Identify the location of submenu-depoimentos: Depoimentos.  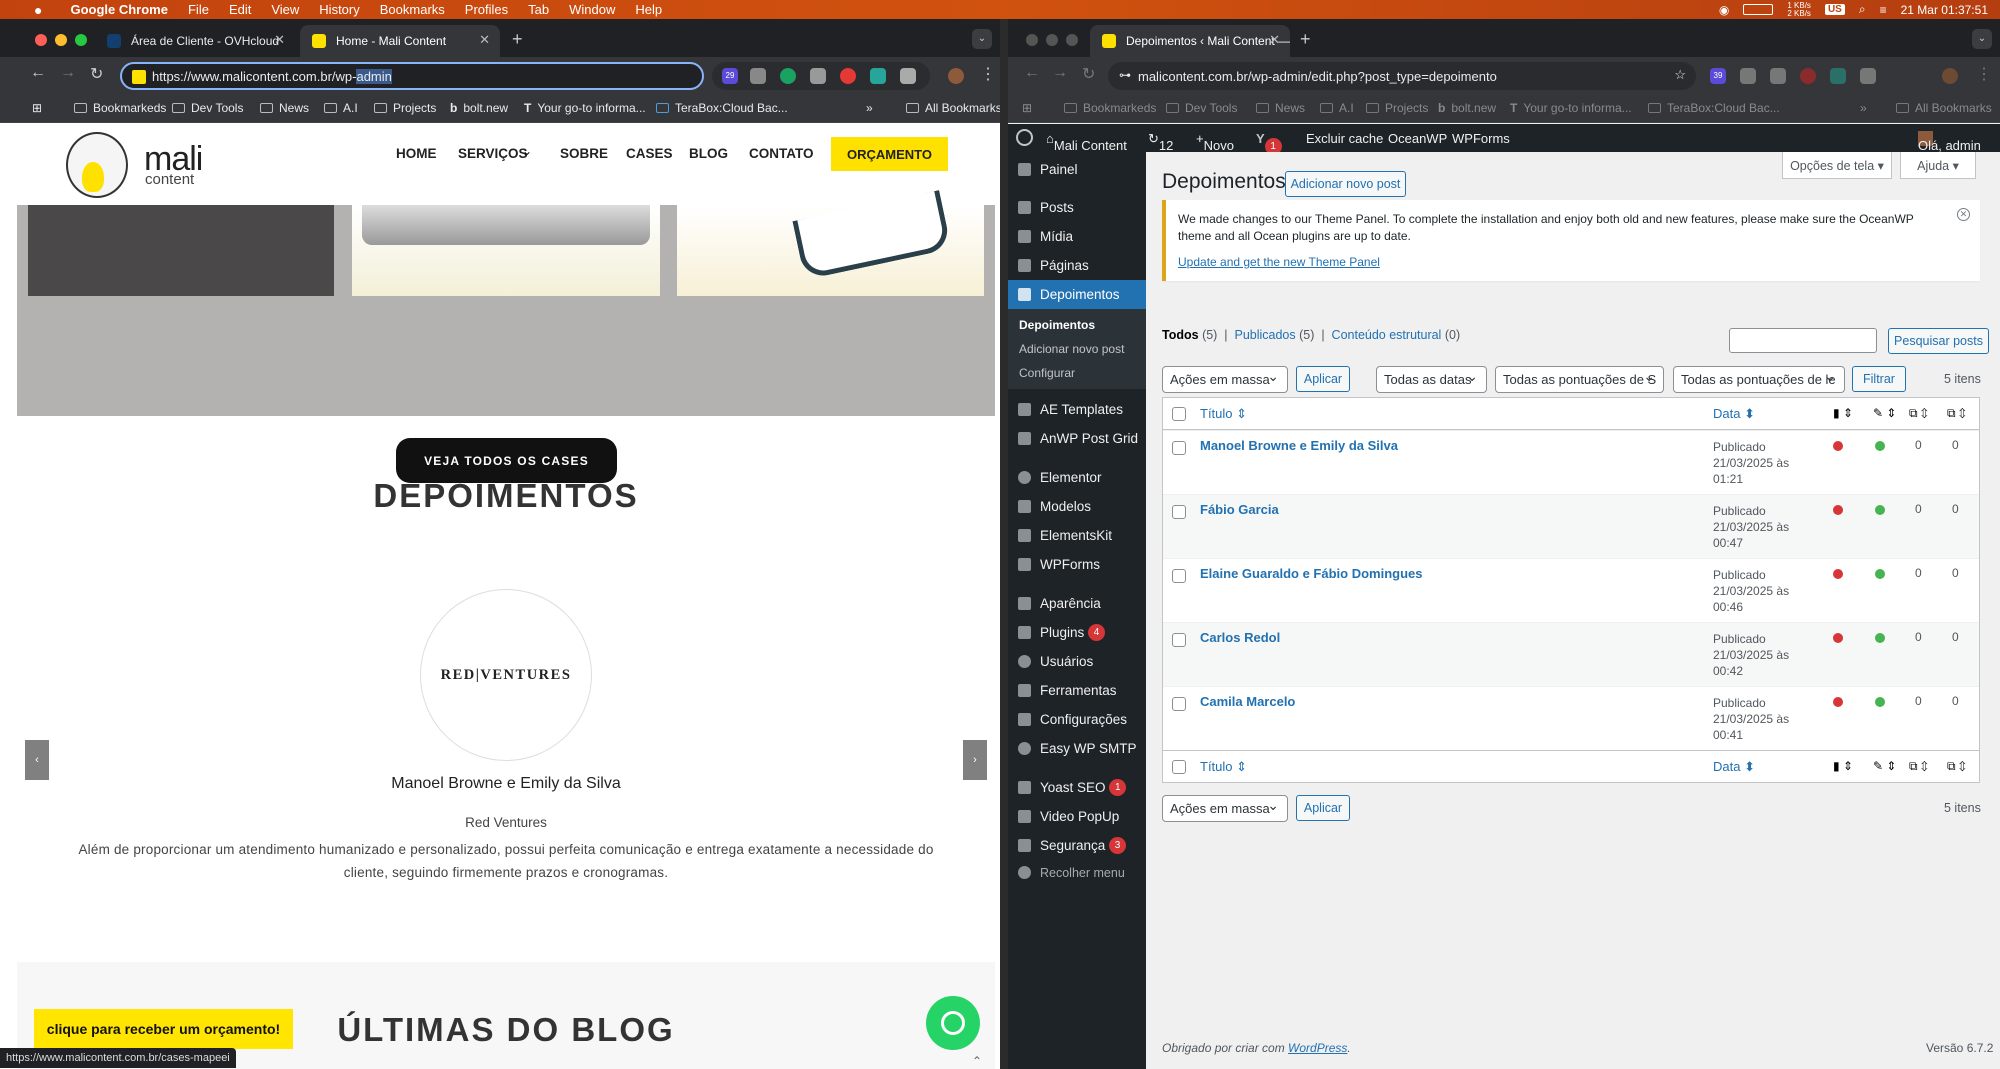
(1057, 325).